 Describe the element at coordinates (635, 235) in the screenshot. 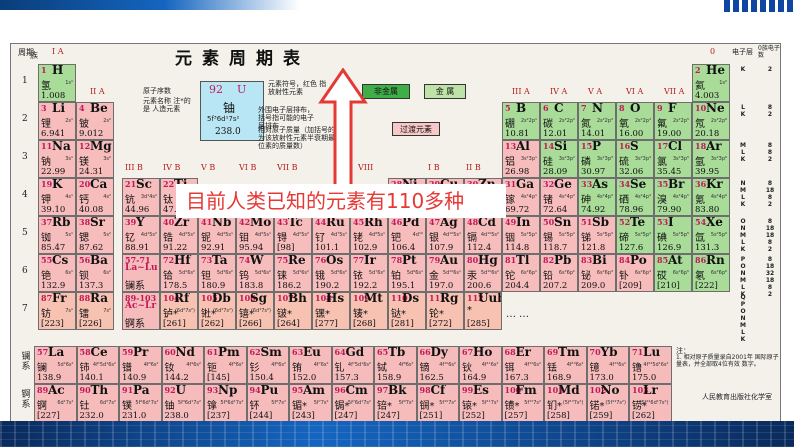

I see `element-cell-te: 52 Te 碲 5s²5p⁴ 127.6` at that location.